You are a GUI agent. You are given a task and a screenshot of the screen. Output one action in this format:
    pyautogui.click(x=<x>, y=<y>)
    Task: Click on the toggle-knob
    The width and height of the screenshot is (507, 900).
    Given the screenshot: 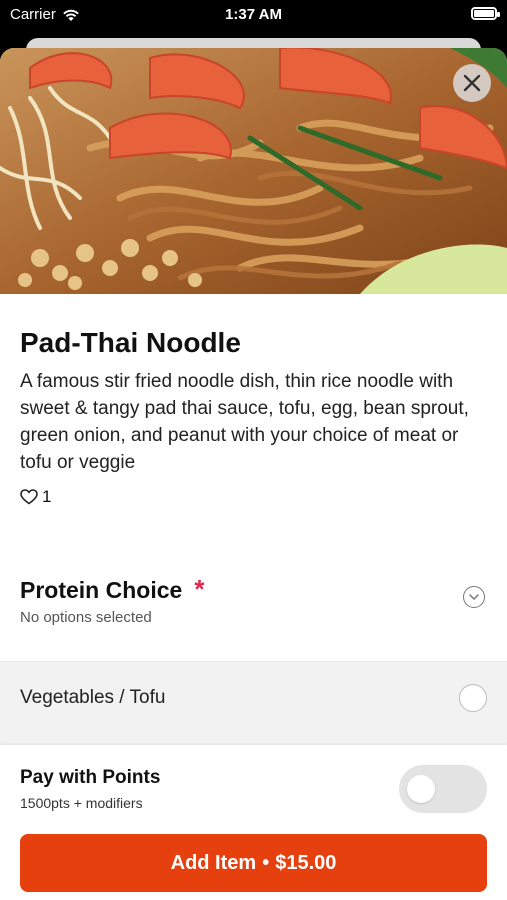 What is the action you would take?
    pyautogui.click(x=421, y=789)
    